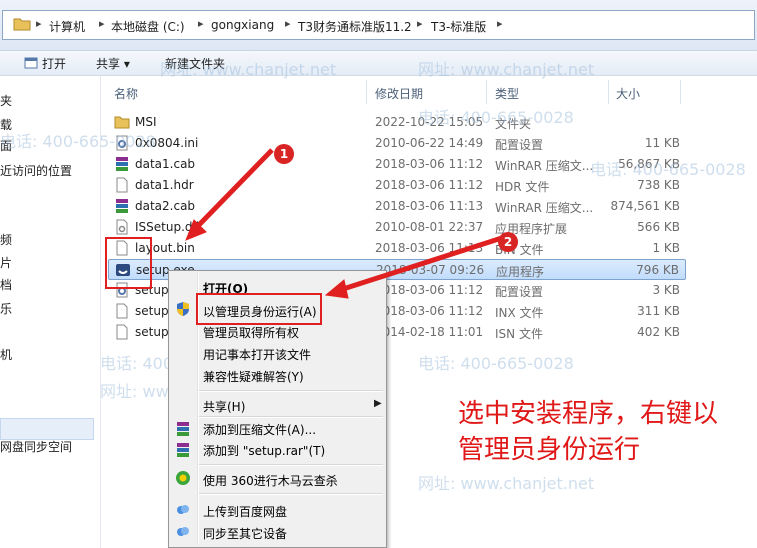 Image resolution: width=757 pixels, height=548 pixels. Describe the element at coordinates (245, 533) in the screenshot. I see `menu-item-sync-device: 同步至其它设备` at that location.